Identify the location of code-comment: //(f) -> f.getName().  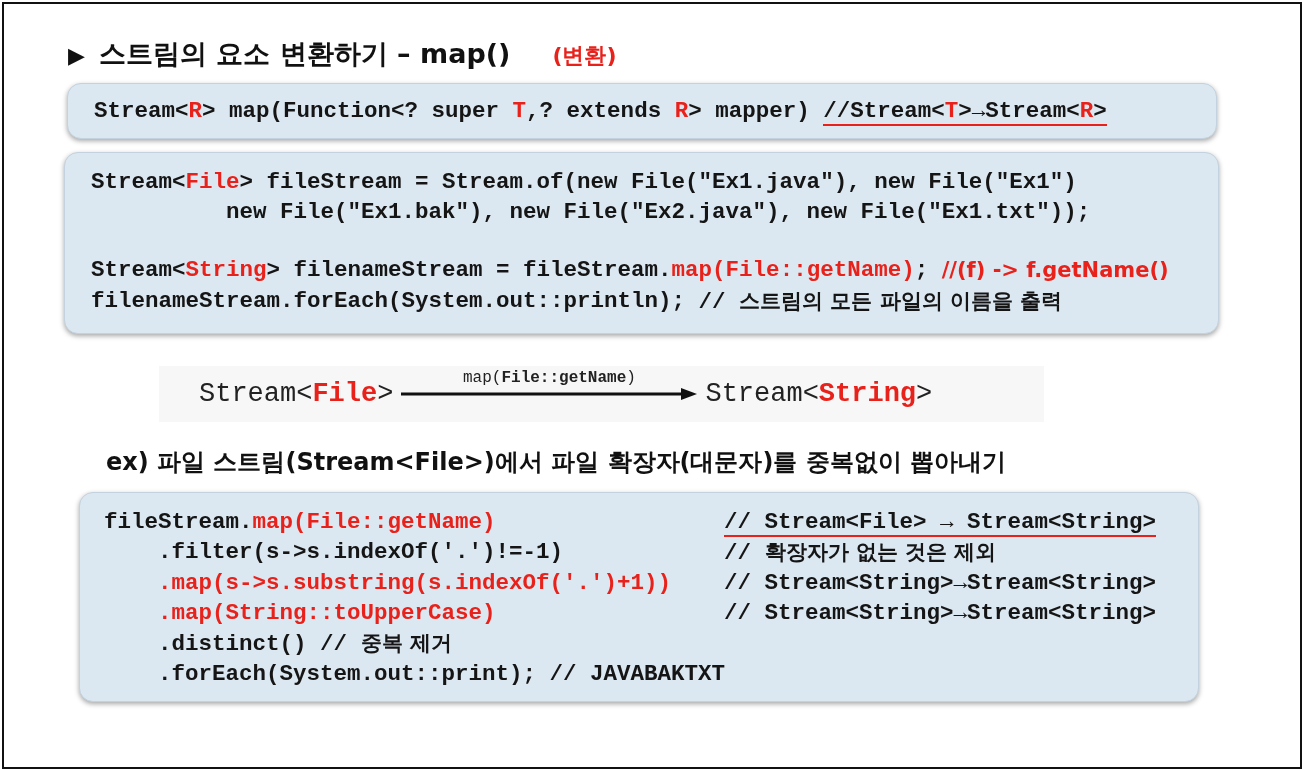
(1055, 270).